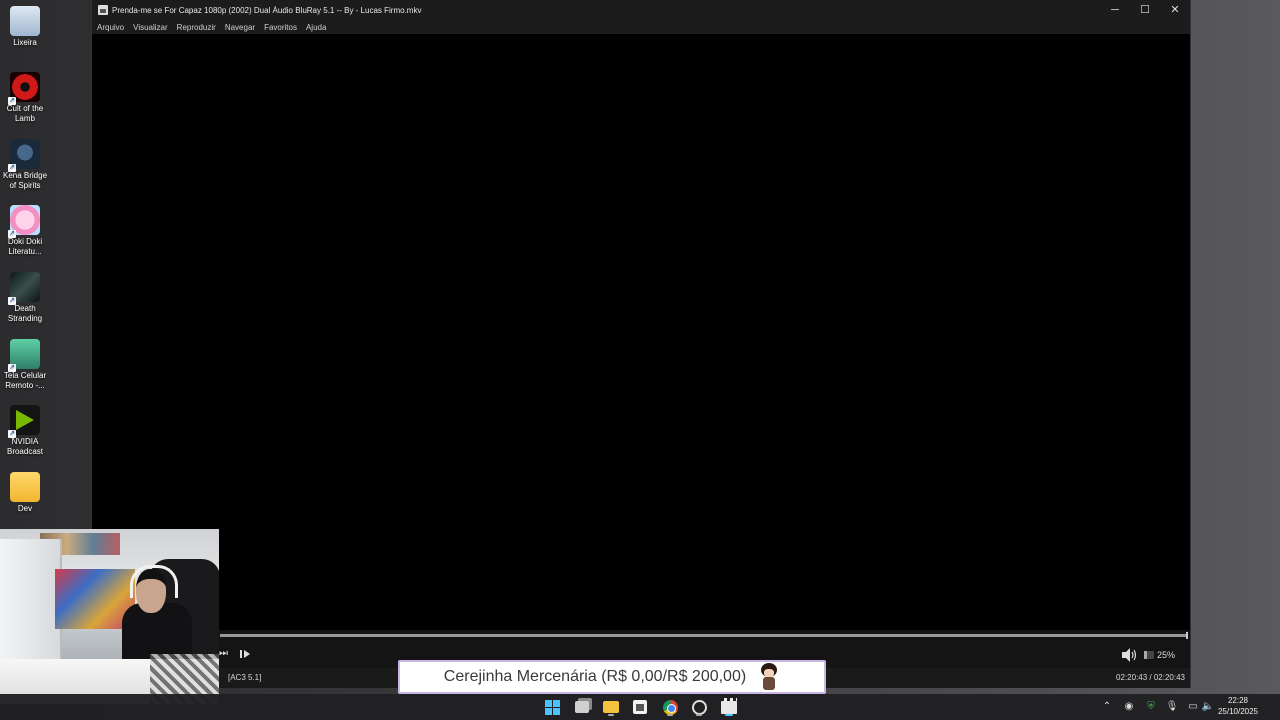  I want to click on clock-time: 22:28, so click(1238, 700).